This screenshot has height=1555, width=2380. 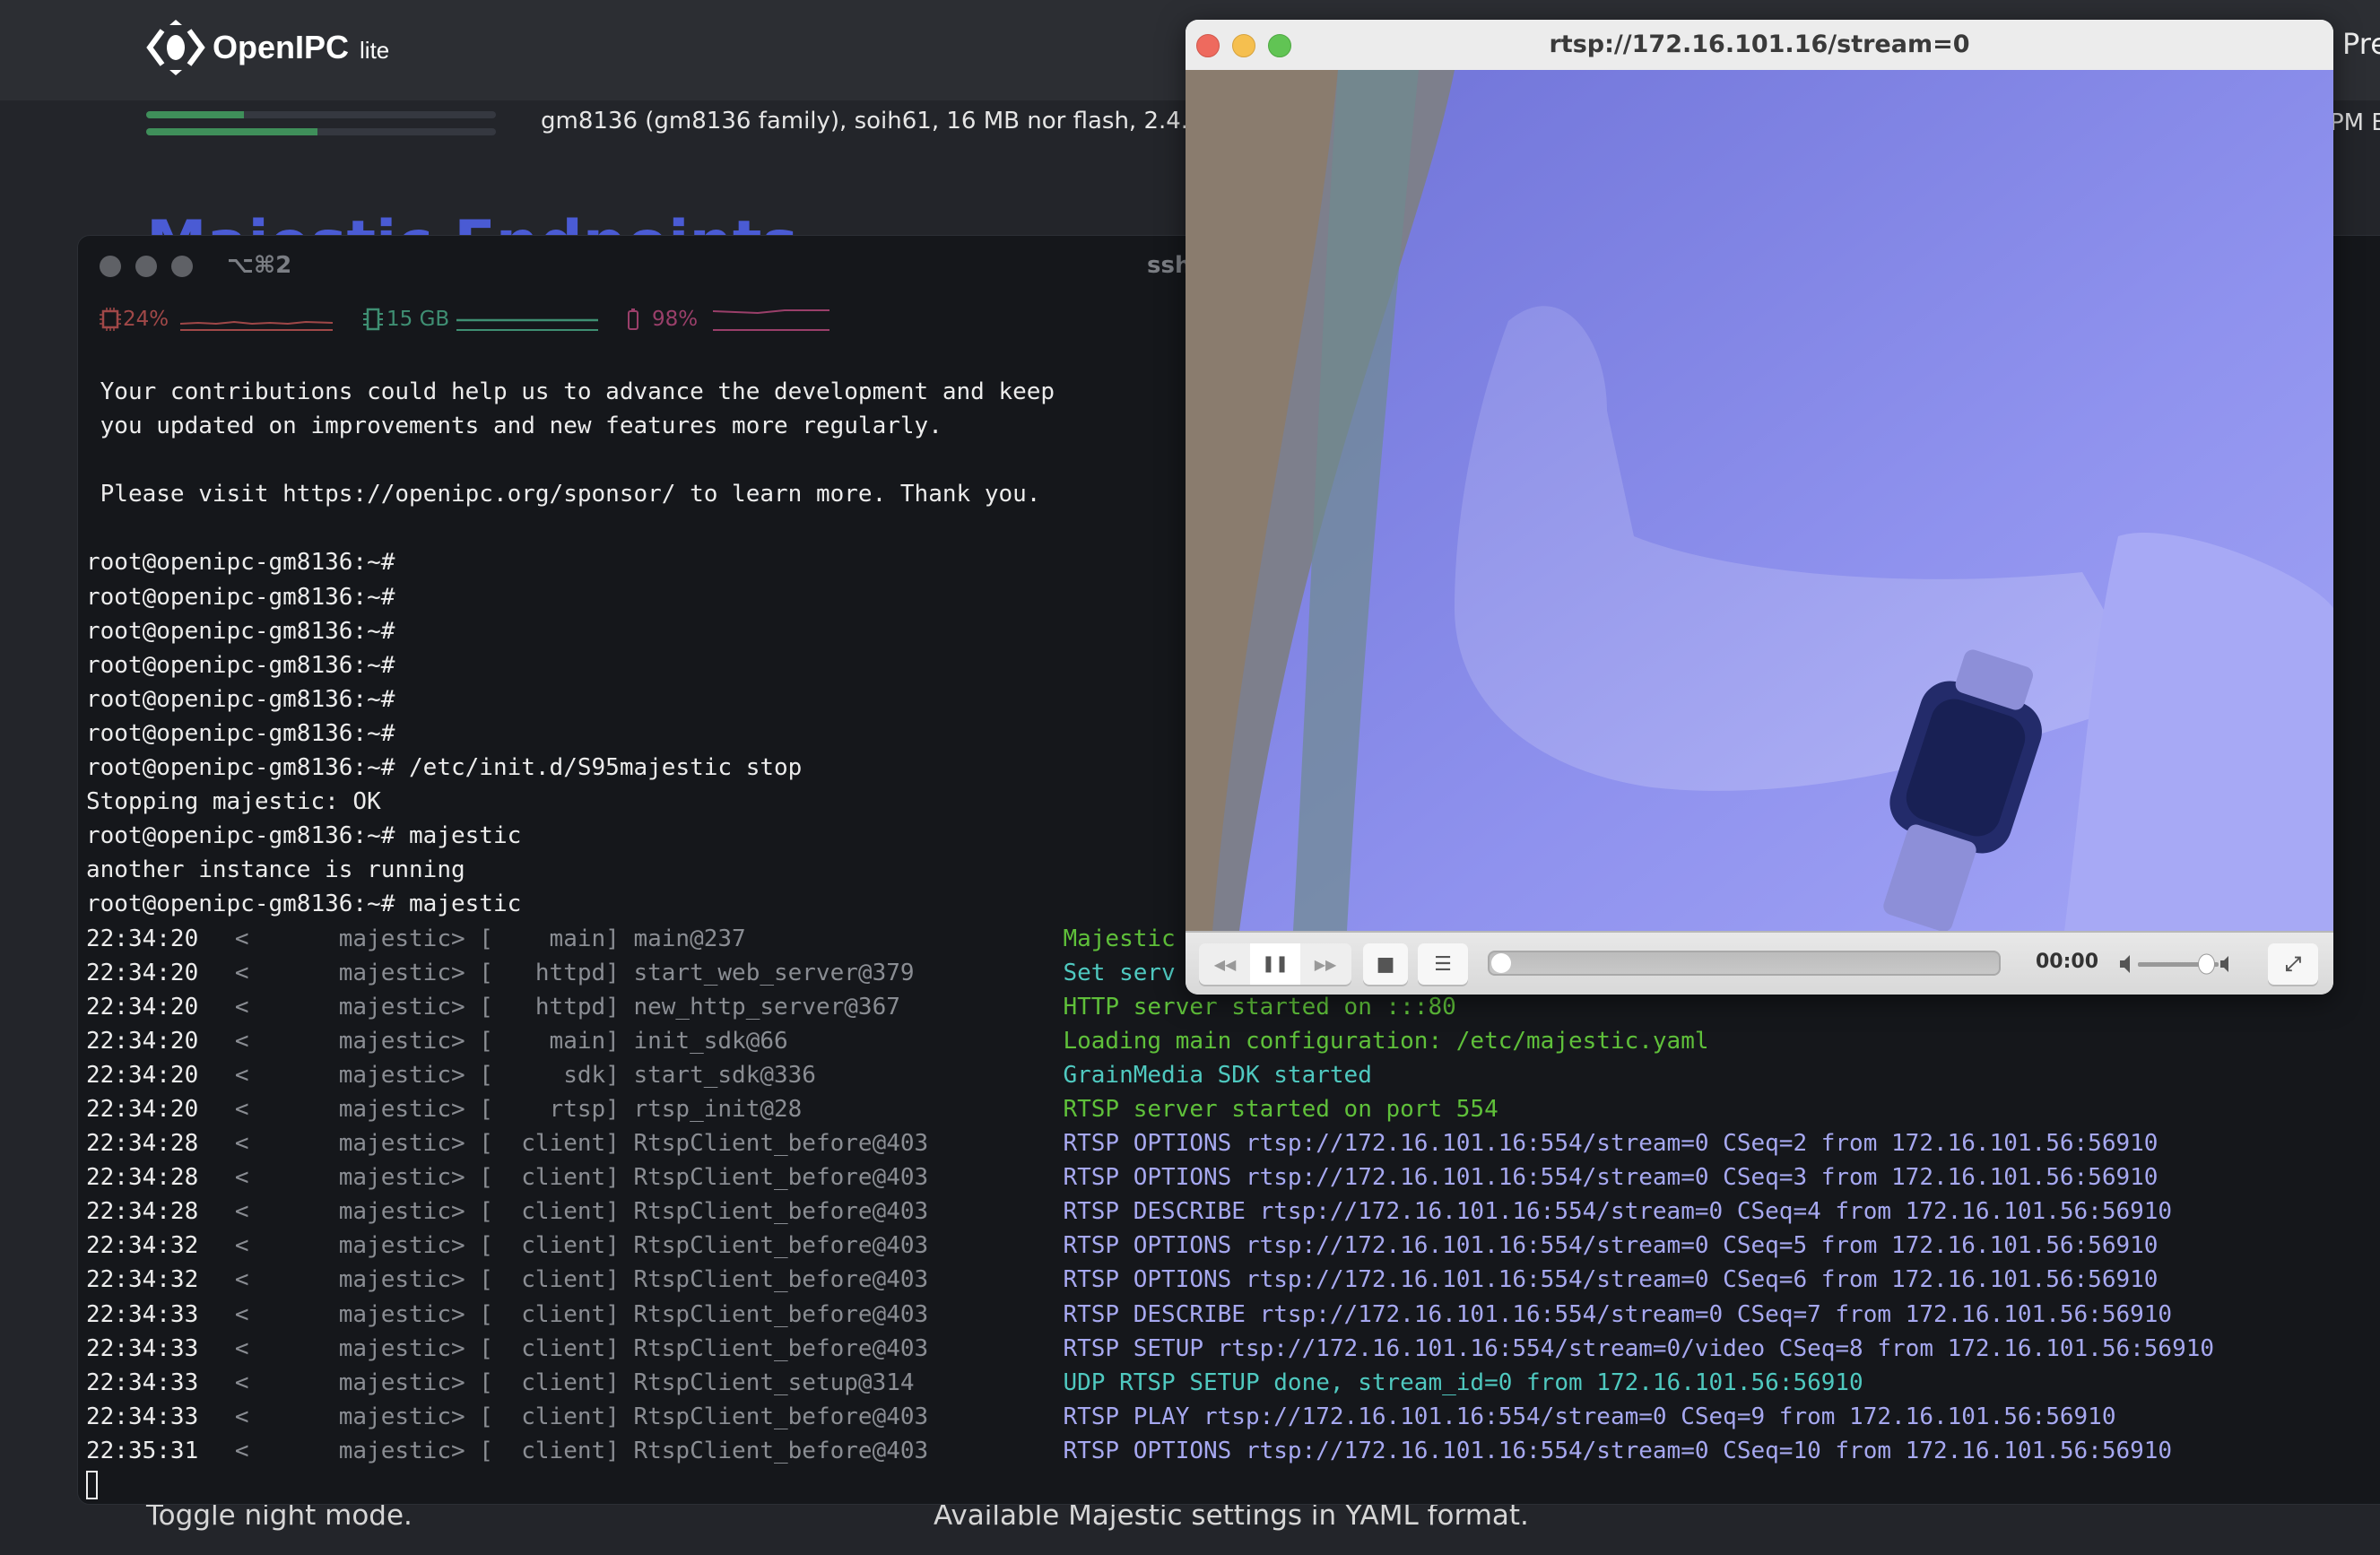 What do you see at coordinates (718, 1109) in the screenshot?
I see `log-func: rtsp_init@28` at bounding box center [718, 1109].